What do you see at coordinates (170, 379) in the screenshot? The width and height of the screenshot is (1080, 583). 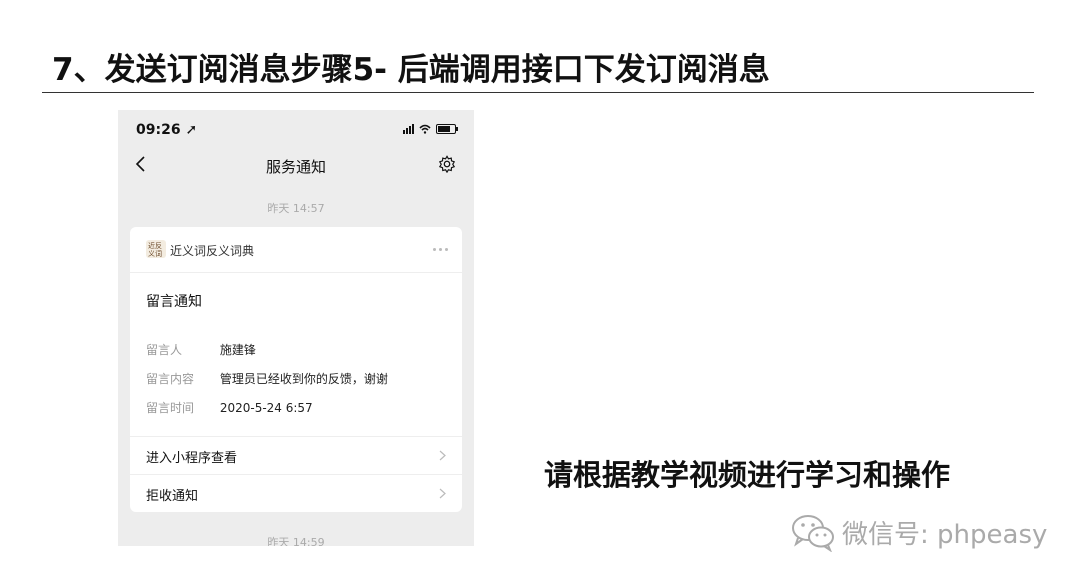 I see `field-label: 留言内容` at bounding box center [170, 379].